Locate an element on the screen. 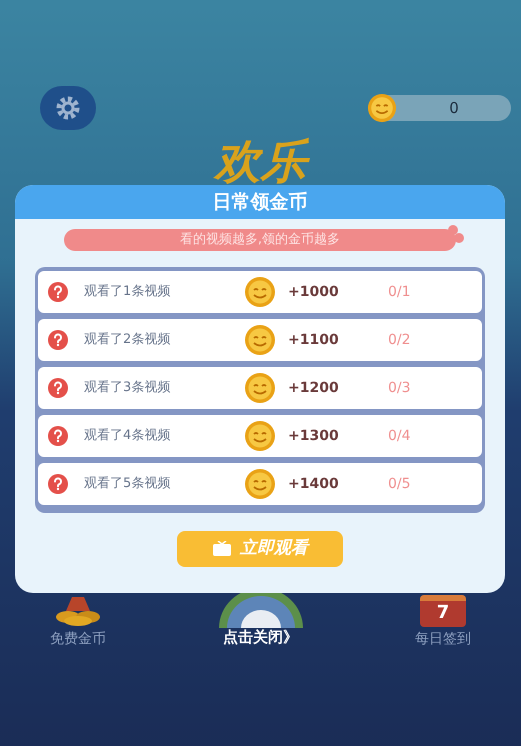  task-reward: +1100 is located at coordinates (314, 340).